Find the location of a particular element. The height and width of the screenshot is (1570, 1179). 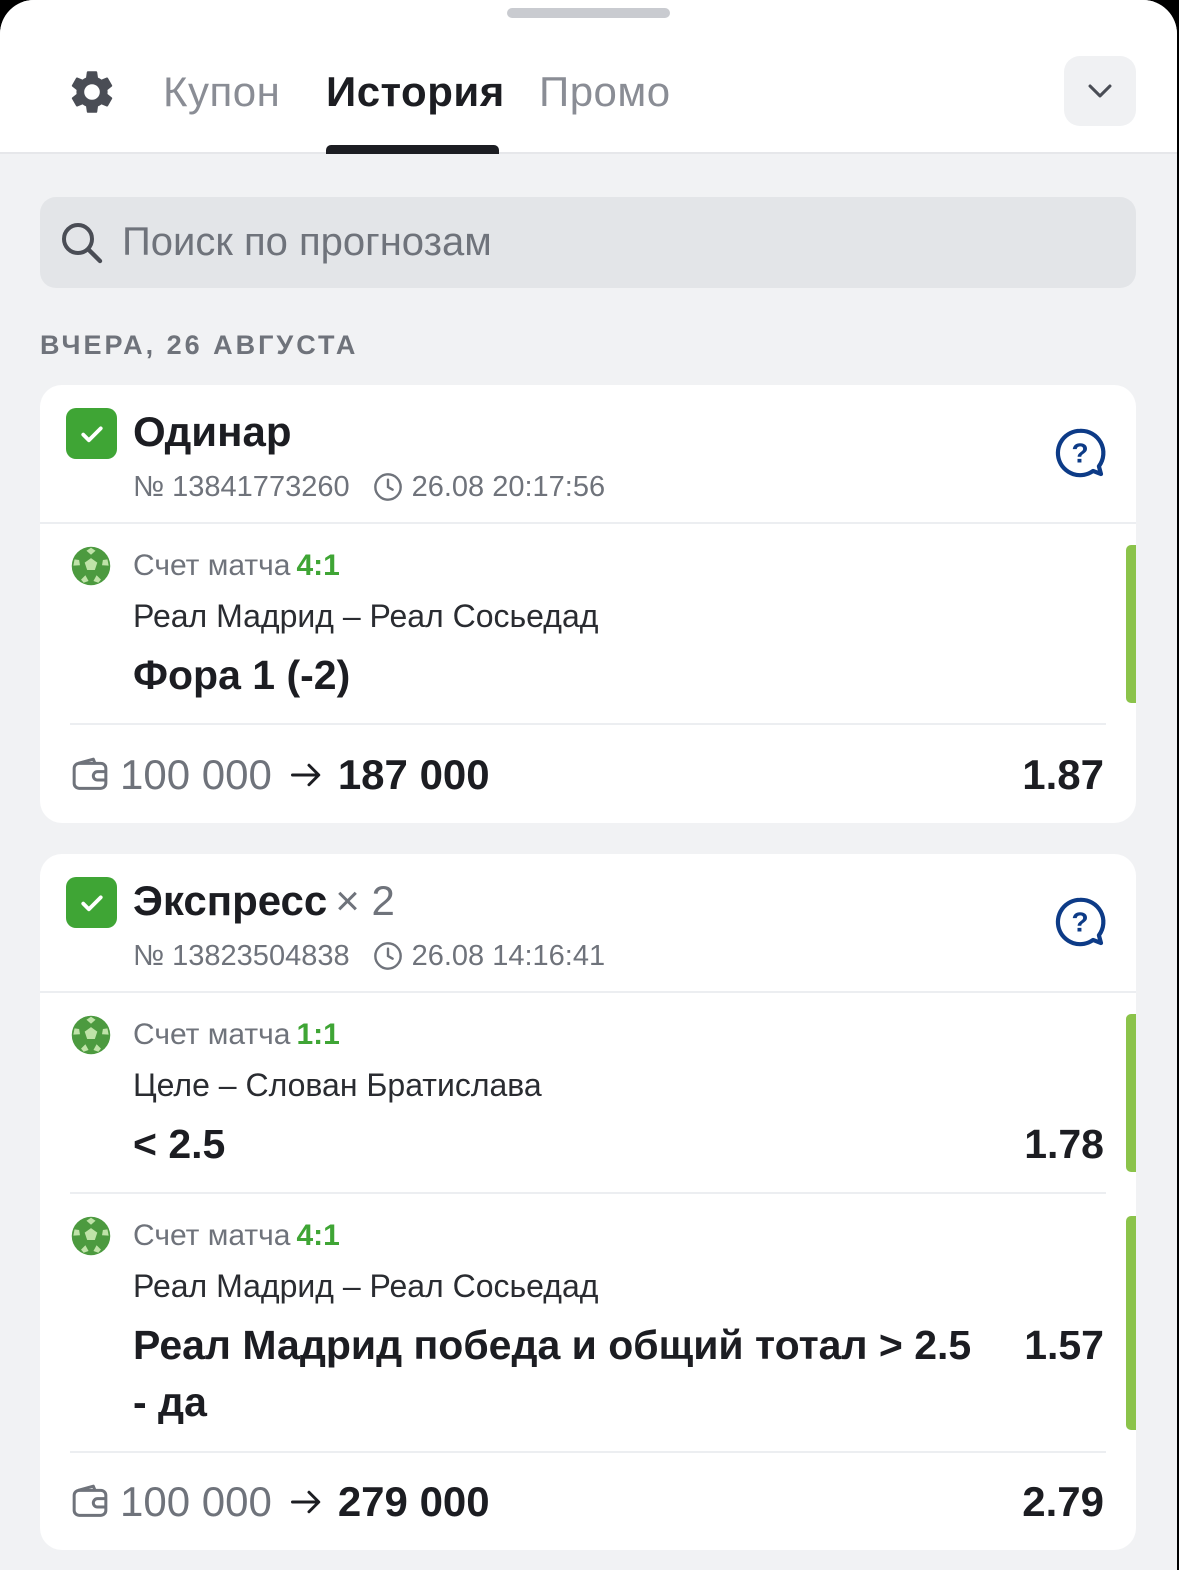

bet-type: Экспресс × 2 is located at coordinates (264, 900).